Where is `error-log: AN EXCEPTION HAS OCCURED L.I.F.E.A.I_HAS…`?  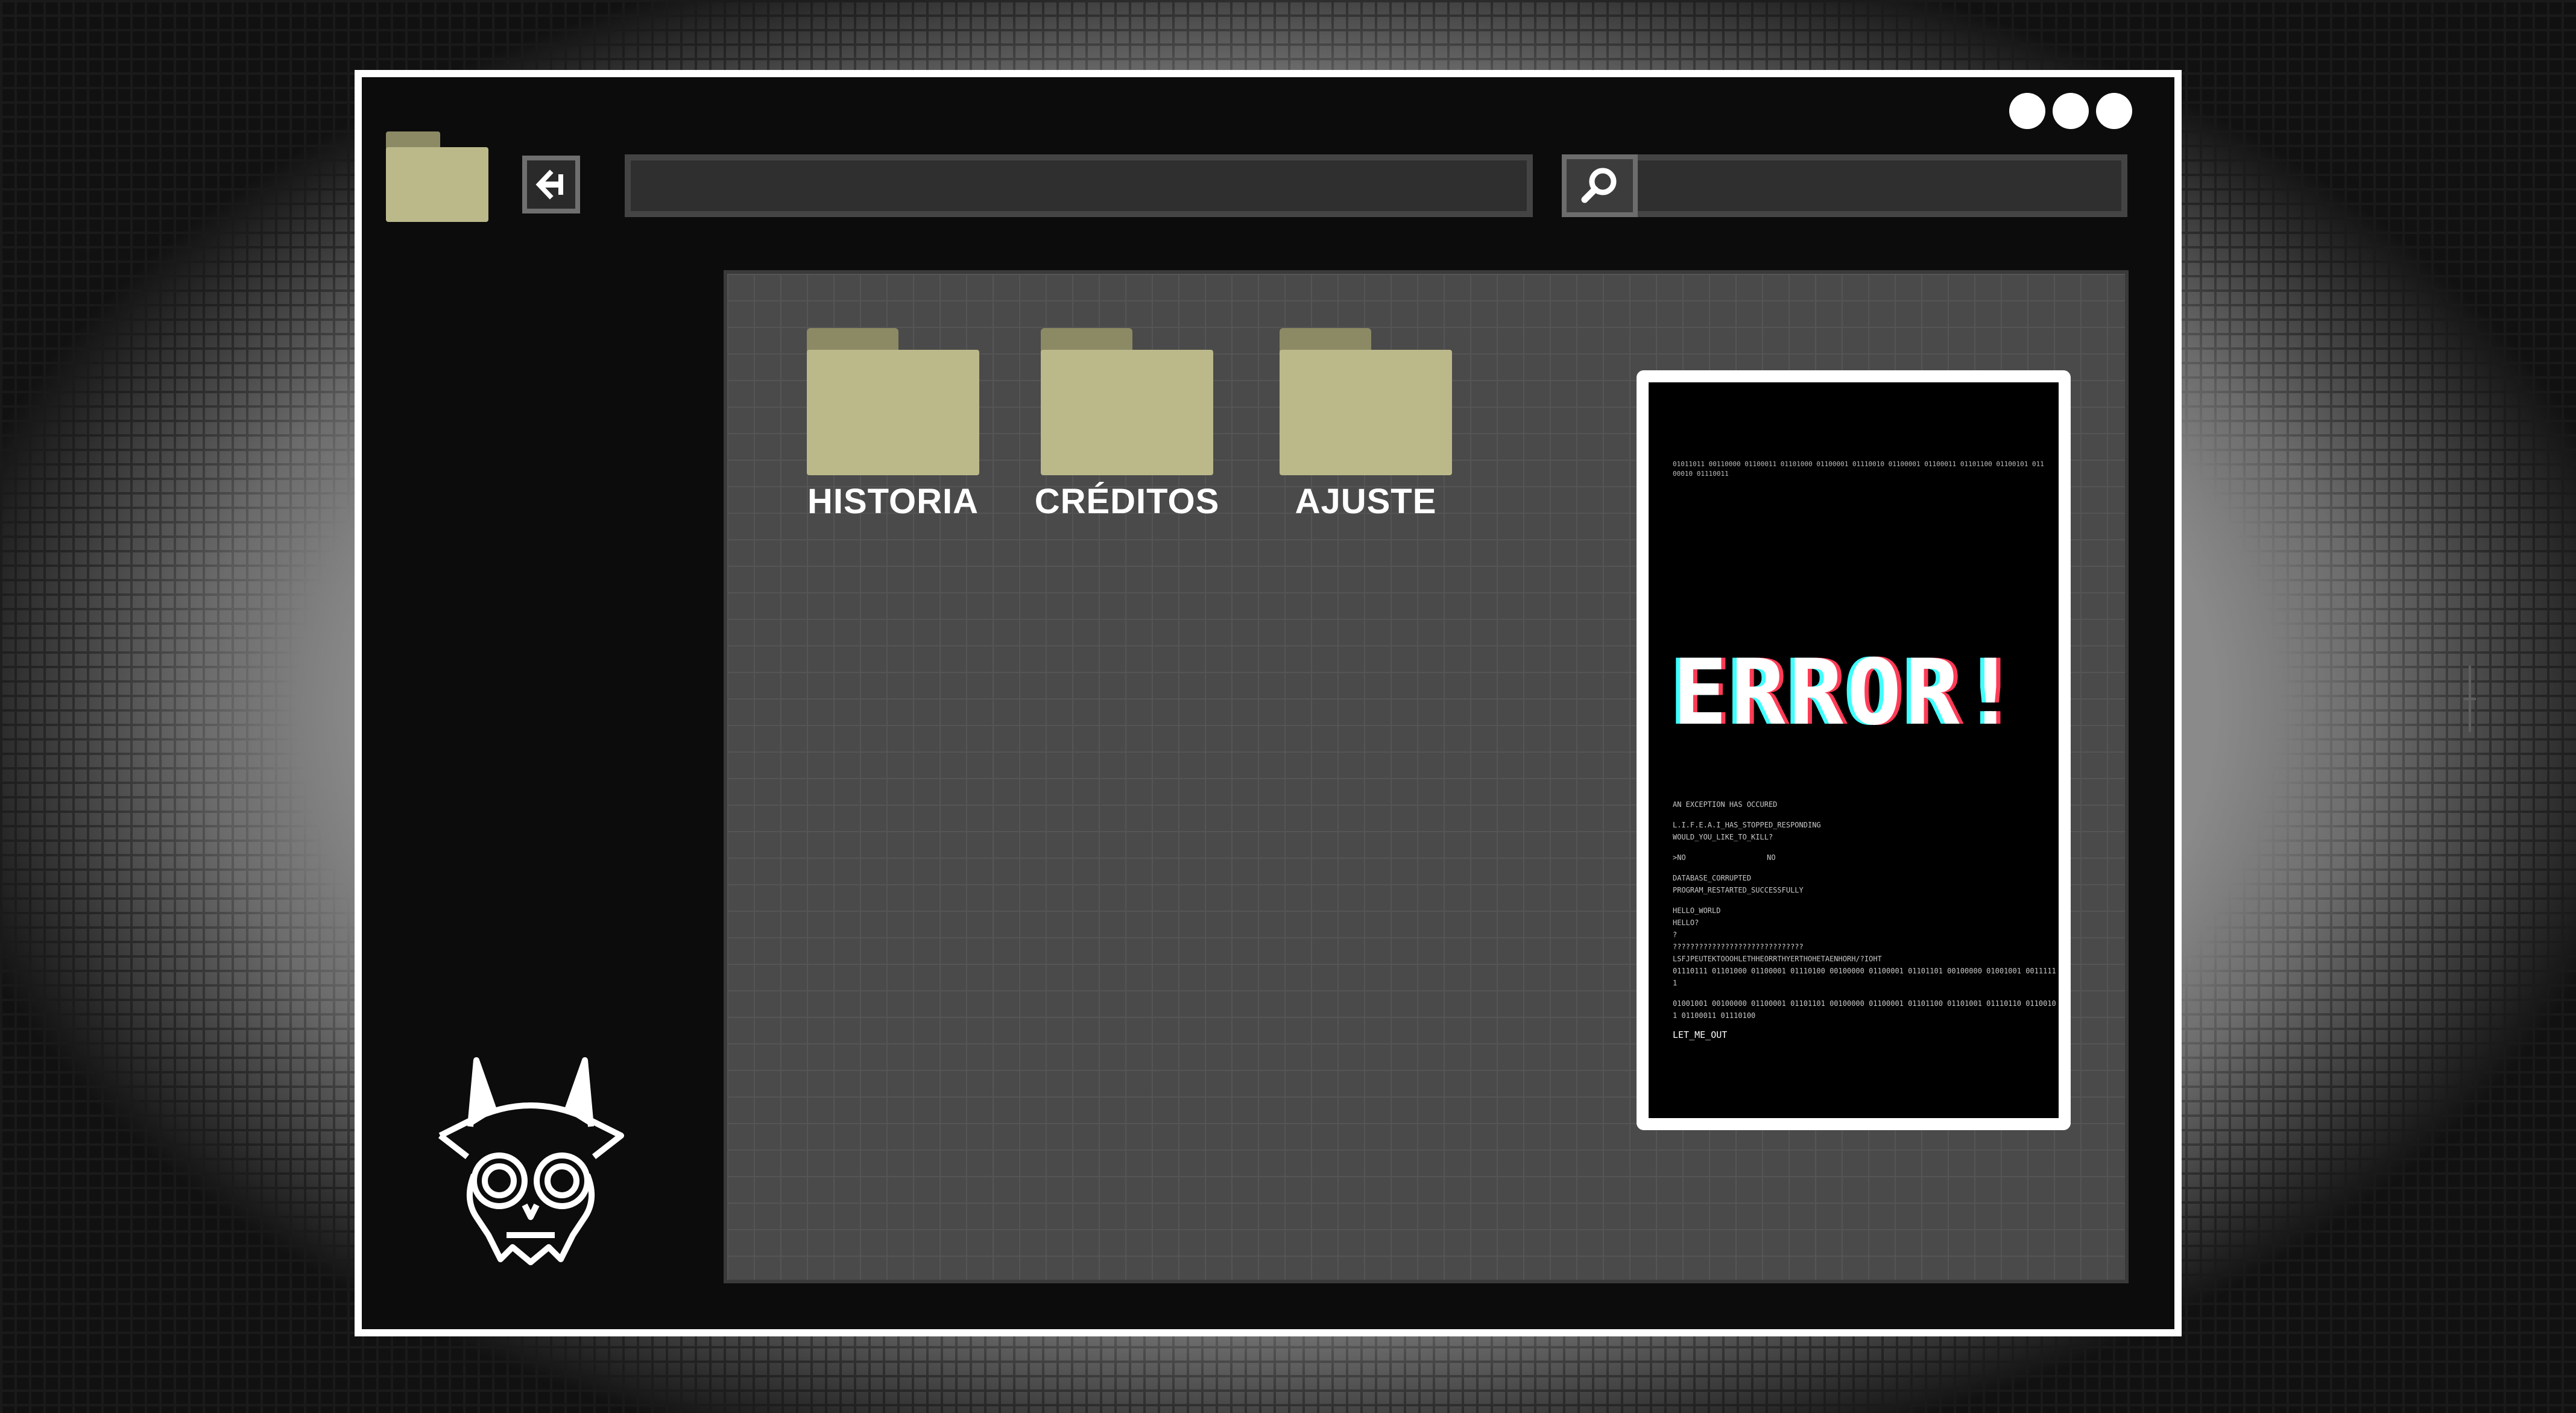 error-log: AN EXCEPTION HAS OCCURED L.I.F.E.A.I_HAS… is located at coordinates (1866, 920).